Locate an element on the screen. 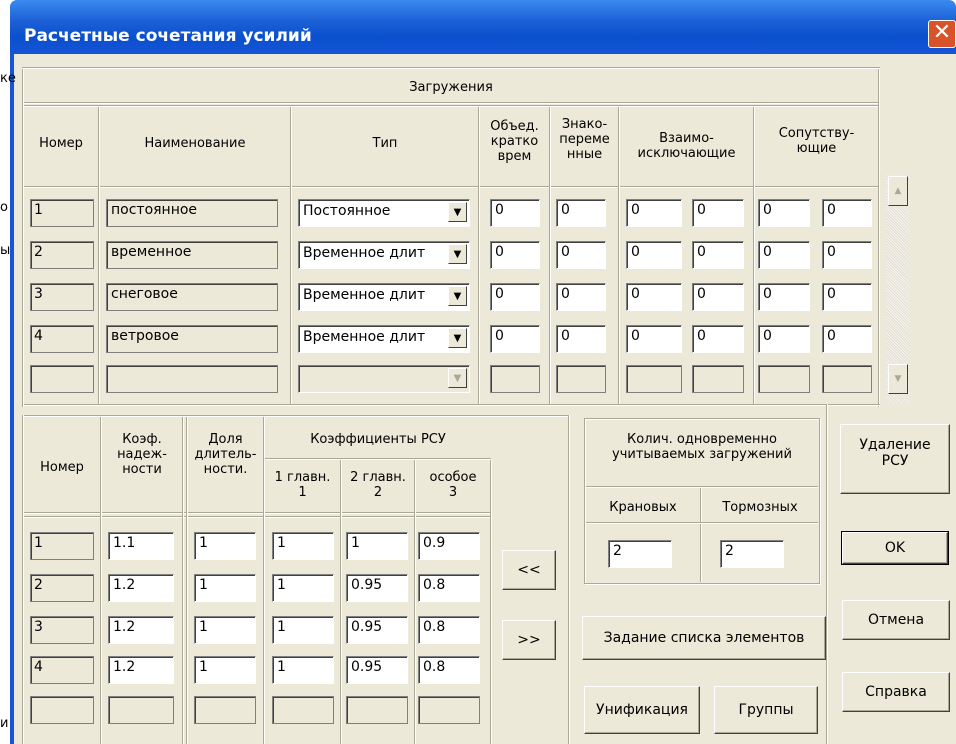 This screenshot has width=956, height=744. header-line: 1 главн. is located at coordinates (302, 477).